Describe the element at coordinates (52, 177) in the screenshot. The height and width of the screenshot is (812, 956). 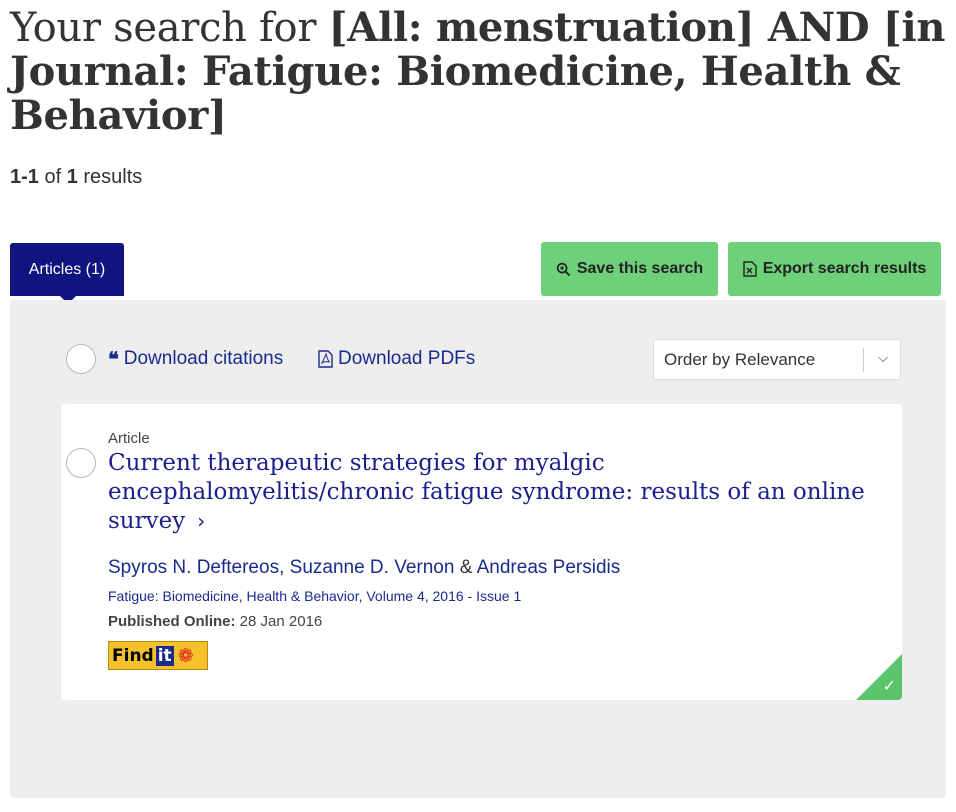
I see `result-of: of` at that location.